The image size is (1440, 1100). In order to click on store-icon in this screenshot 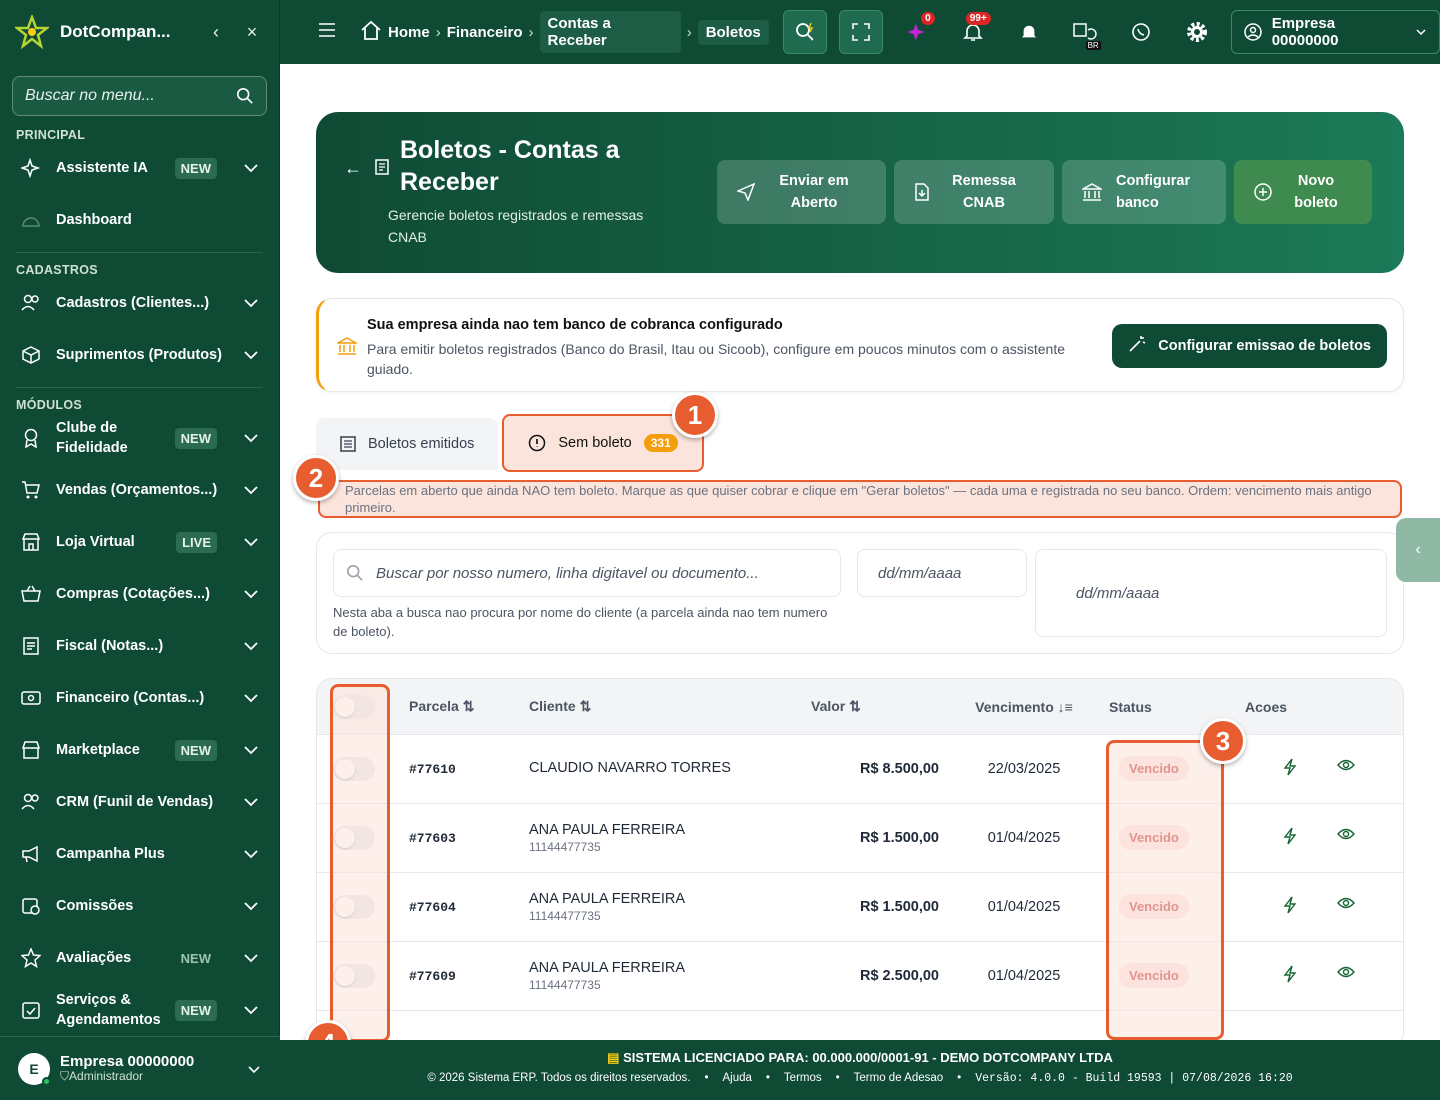, I will do `click(31, 542)`.